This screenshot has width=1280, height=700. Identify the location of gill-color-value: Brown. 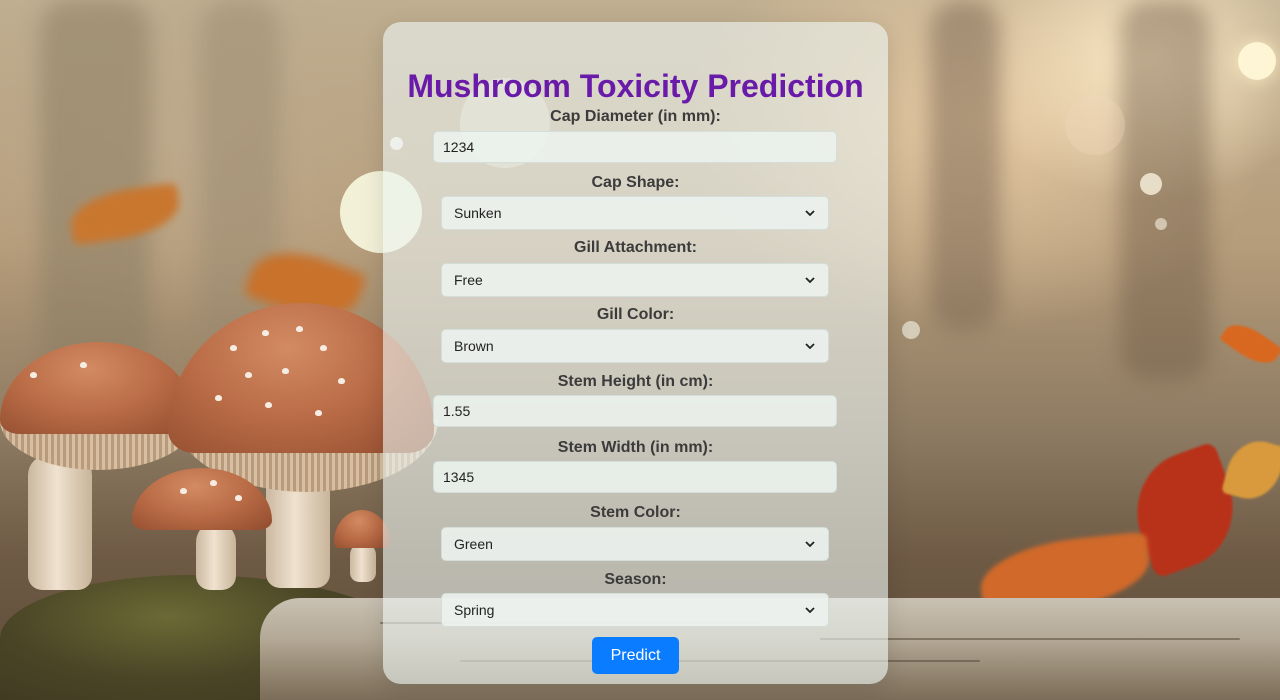
(474, 346).